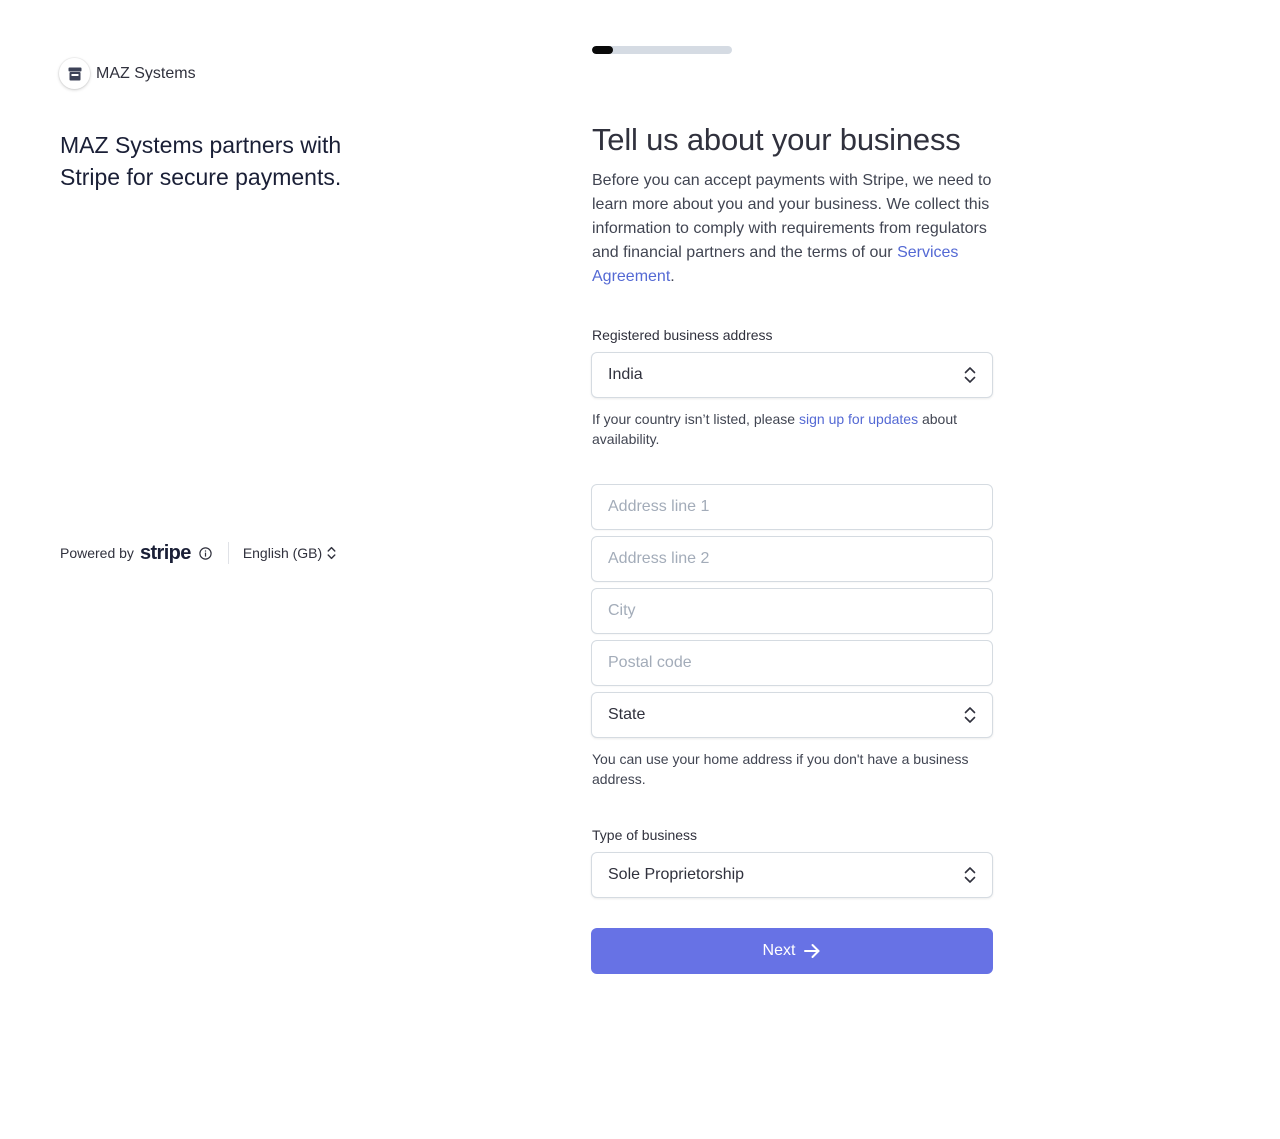  I want to click on arrow-right-icon, so click(812, 951).